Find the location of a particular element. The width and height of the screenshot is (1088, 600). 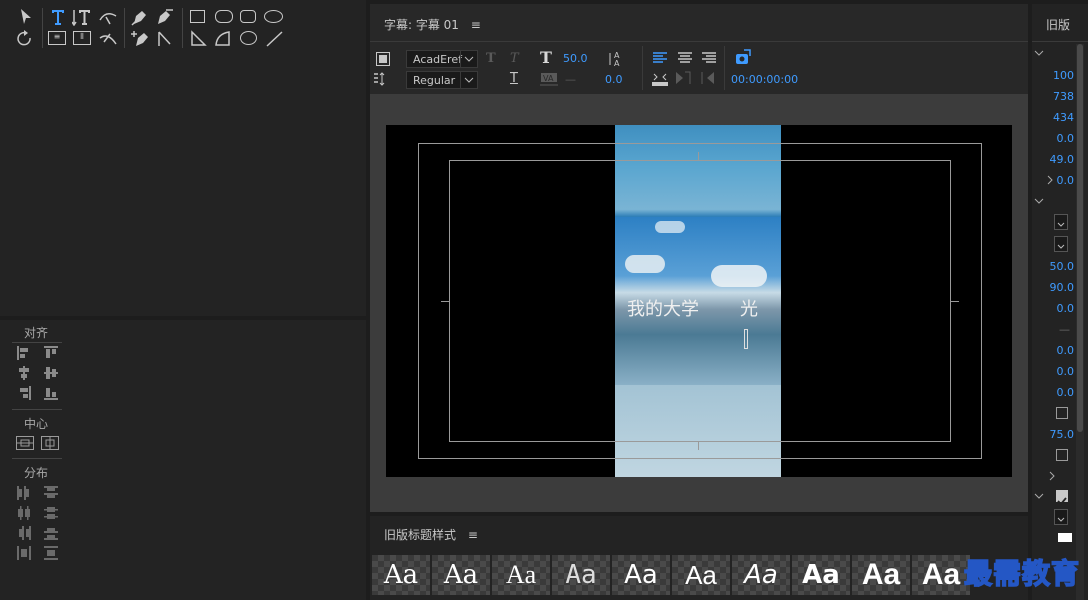

align-text-center-icon is located at coordinates (685, 58).